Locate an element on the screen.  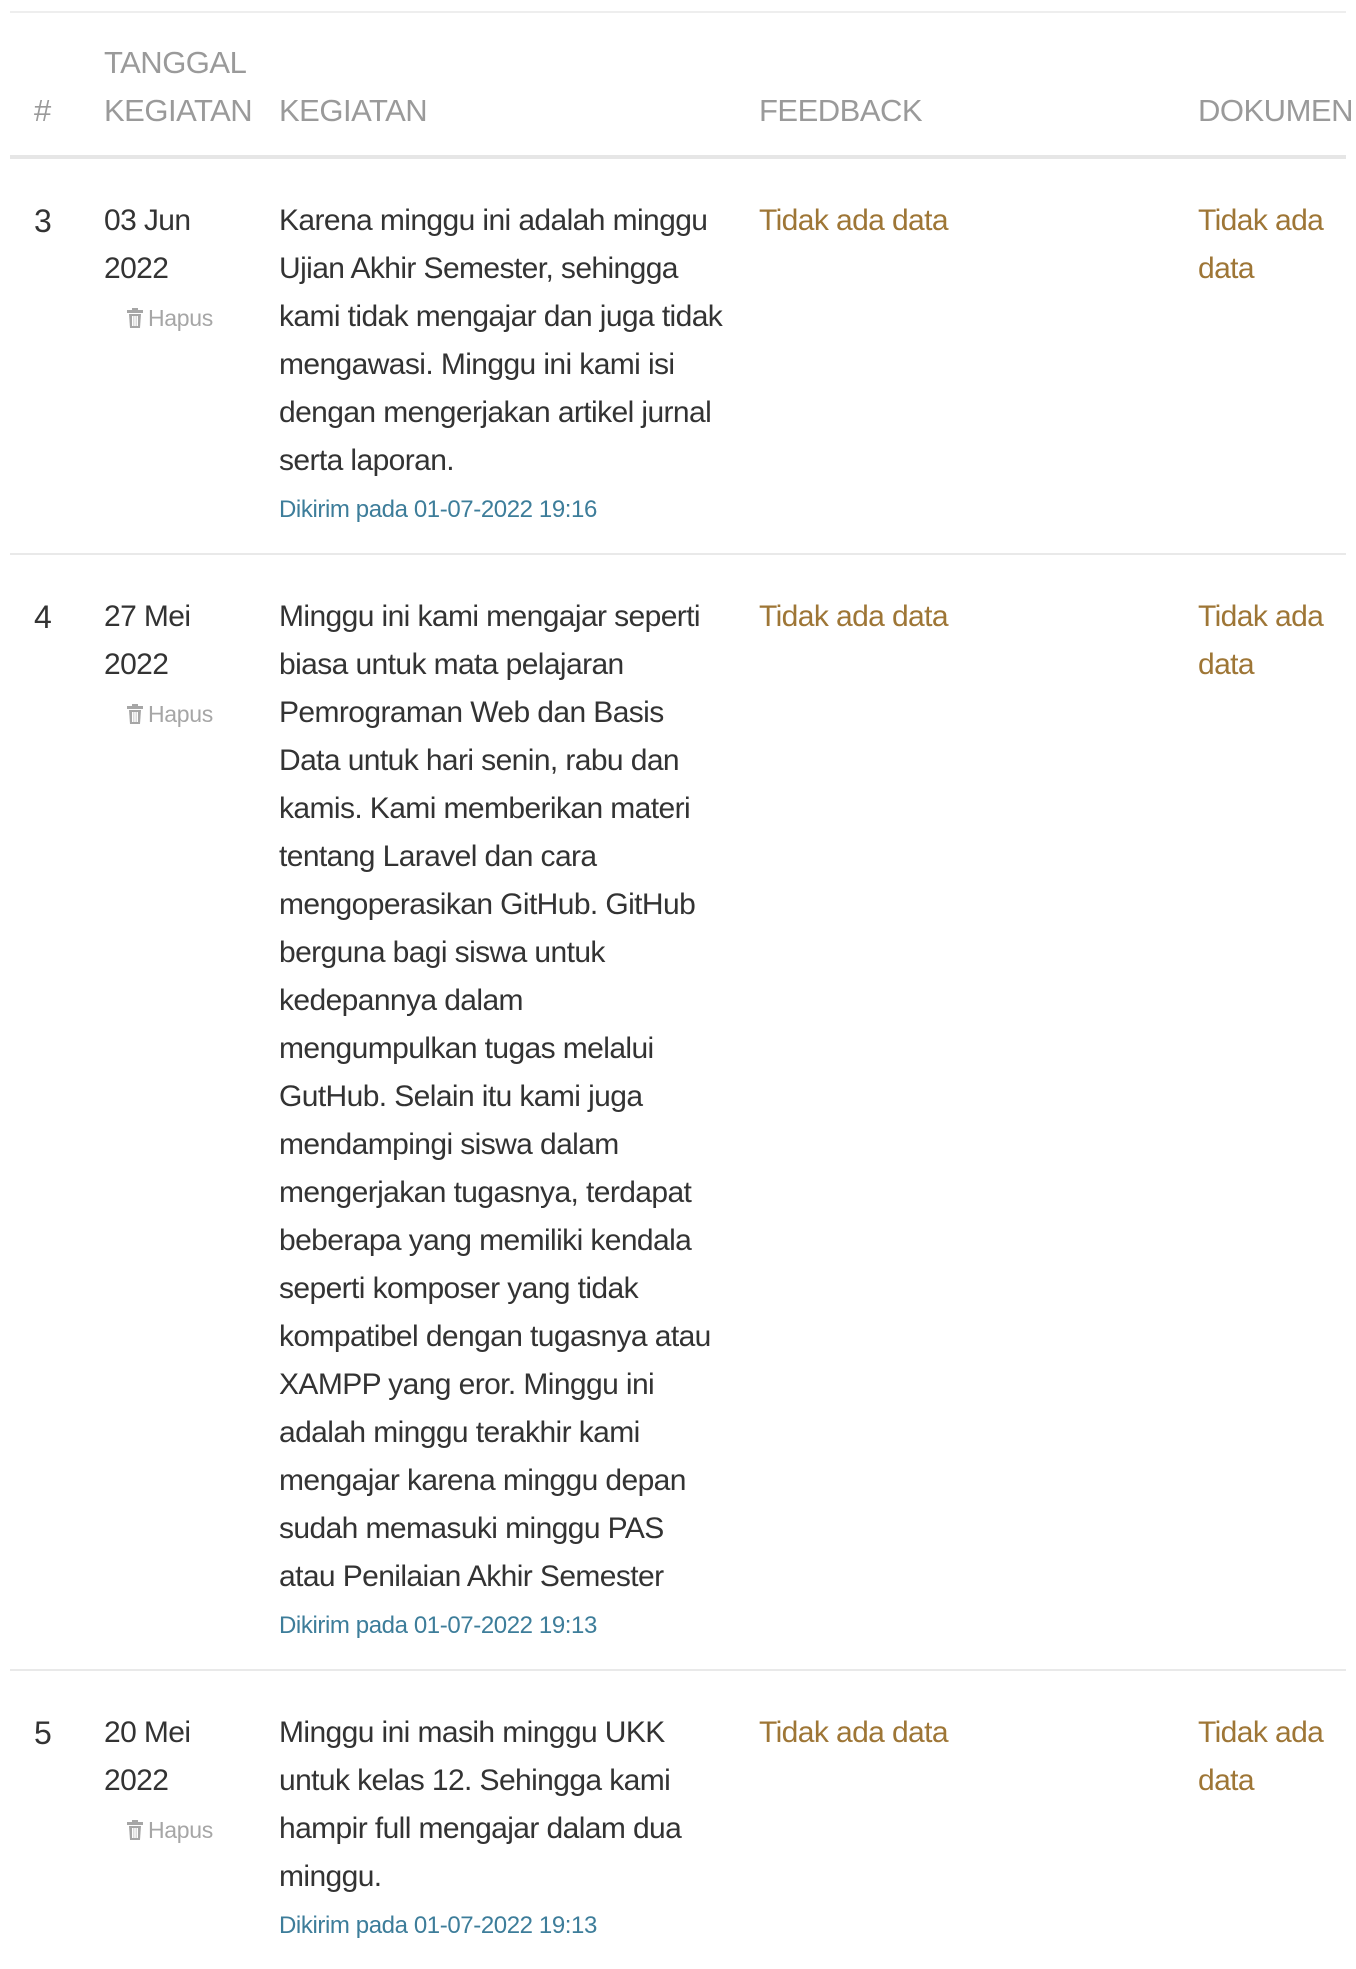
row-number: 5 is located at coordinates (43, 1733).